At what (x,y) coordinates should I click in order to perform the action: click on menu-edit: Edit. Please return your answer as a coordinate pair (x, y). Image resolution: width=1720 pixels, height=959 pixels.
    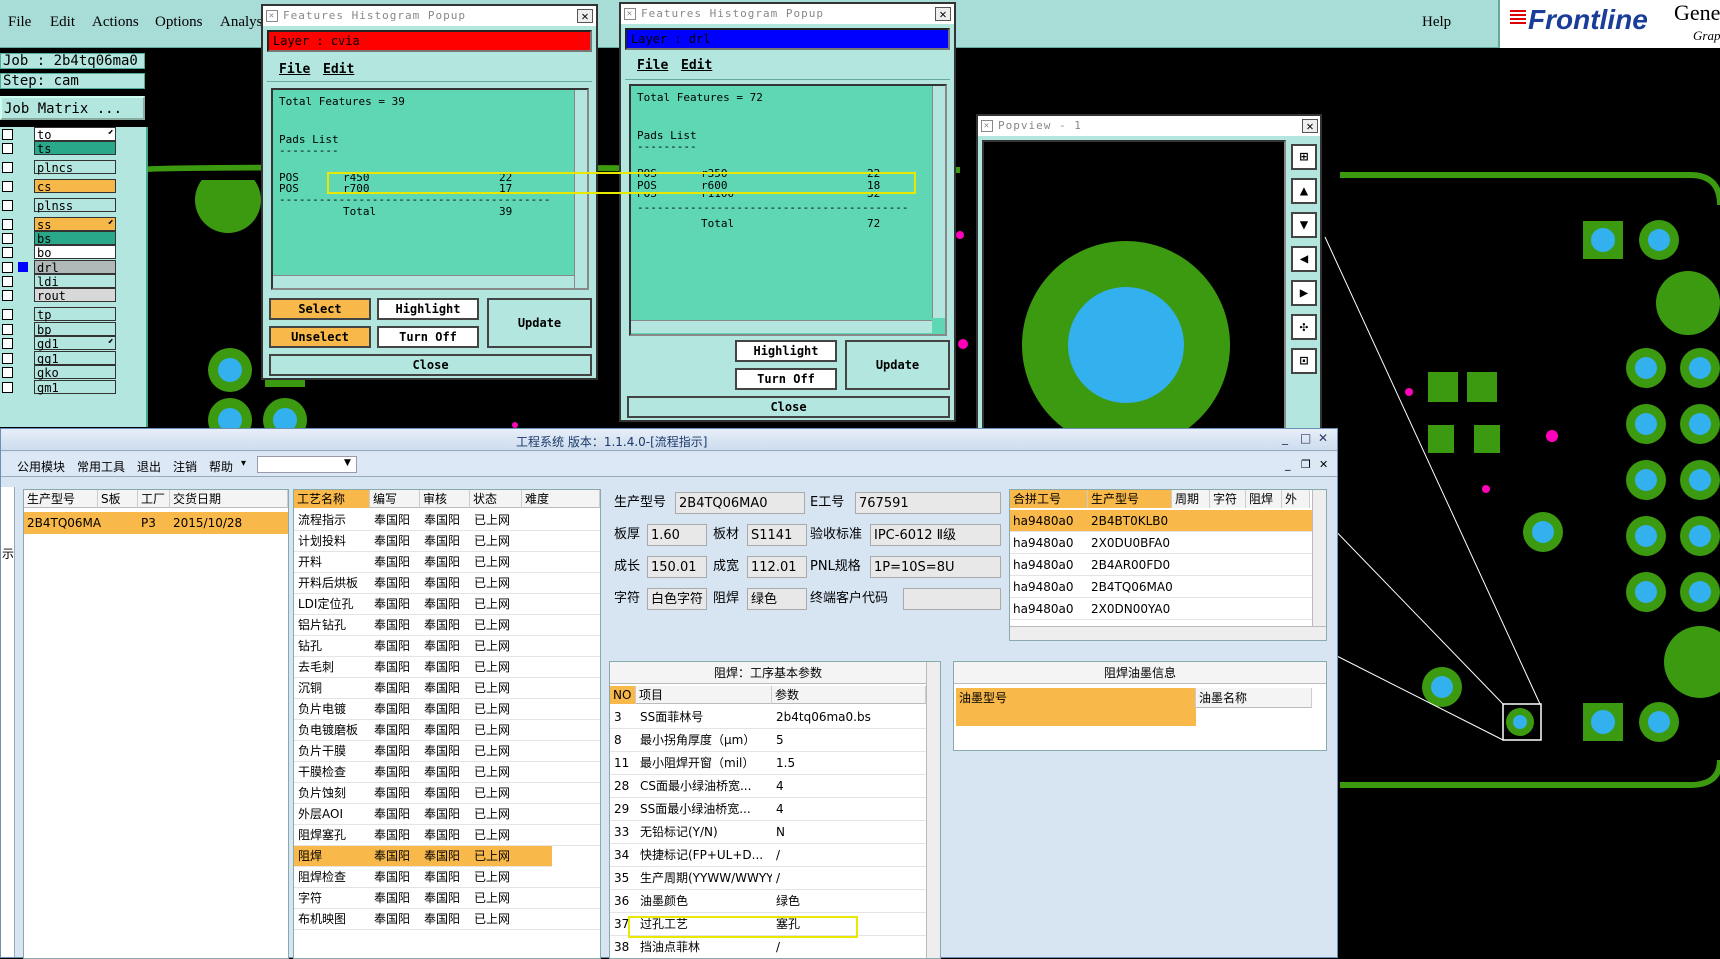
    Looking at the image, I should click on (62, 22).